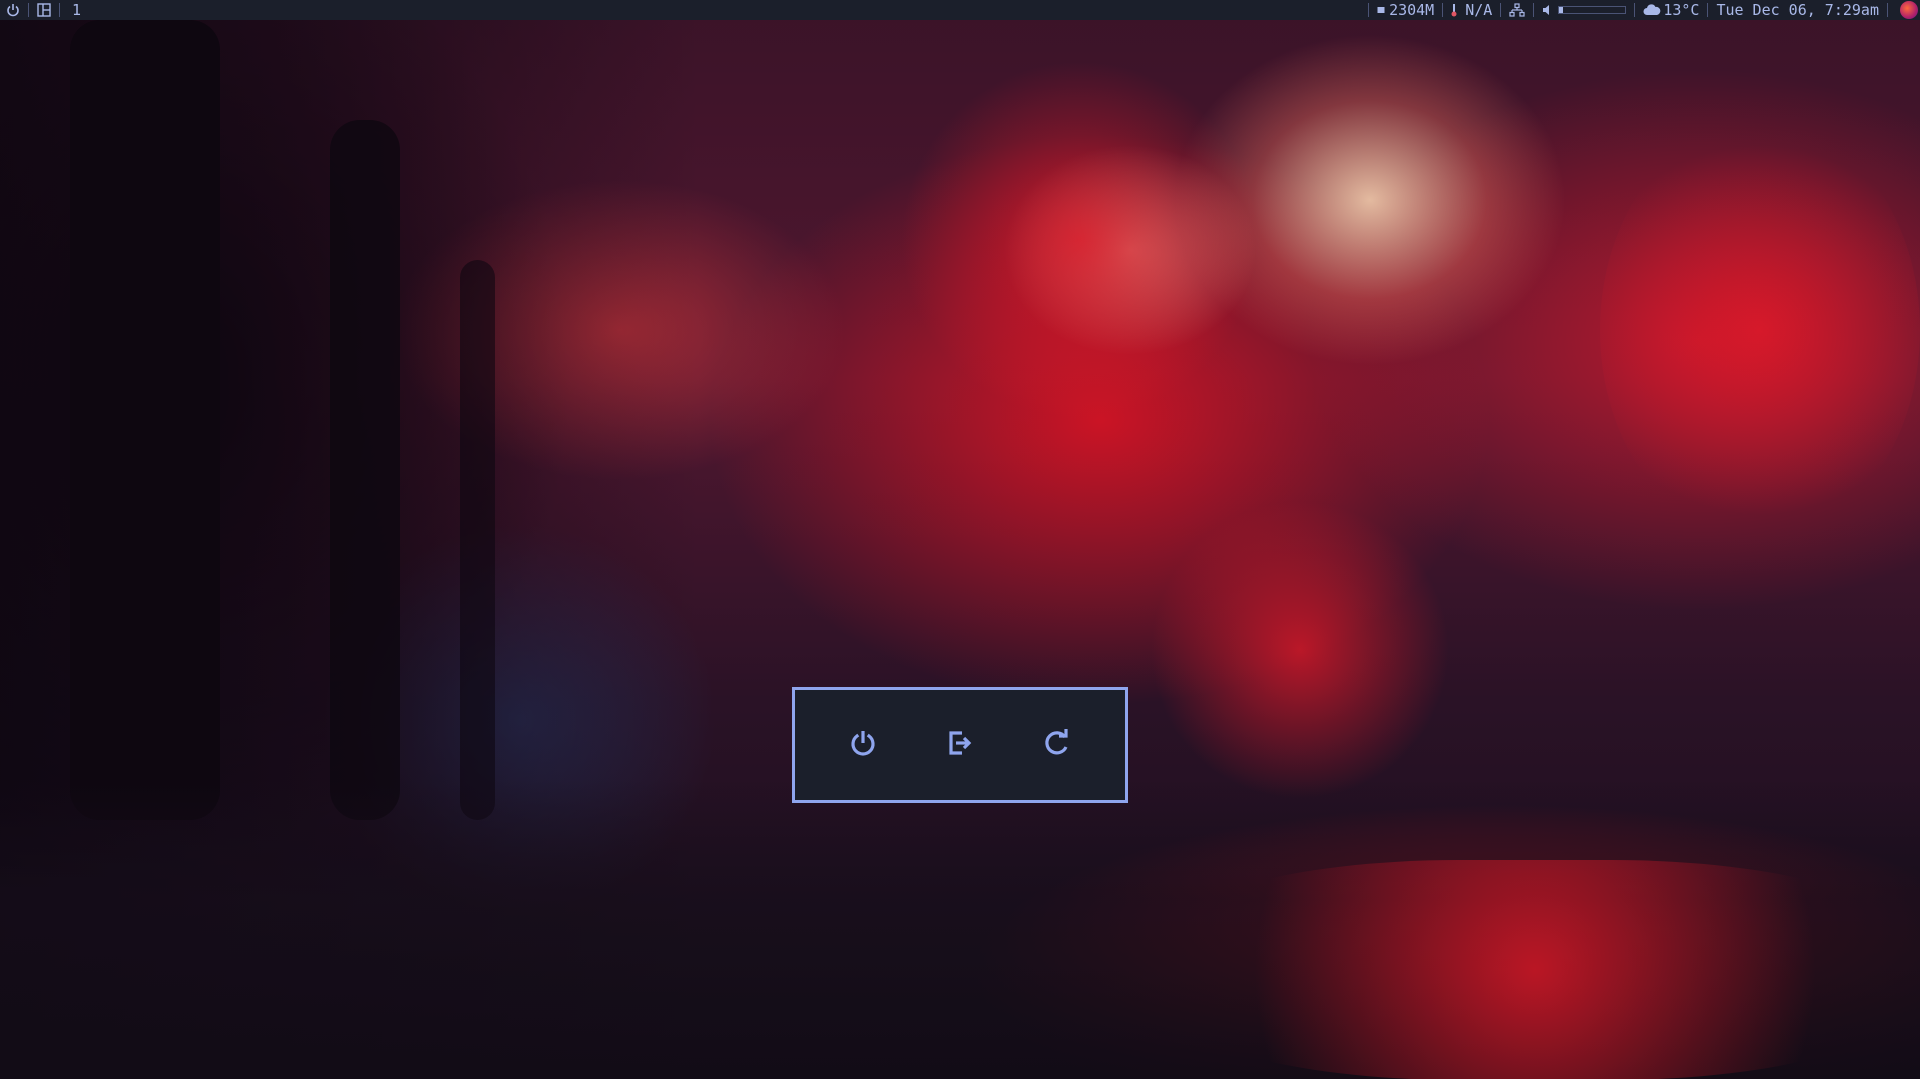 Image resolution: width=1920 pixels, height=1079 pixels. Describe the element at coordinates (1412, 10) in the screenshot. I see `memory-usage: 2304M` at that location.